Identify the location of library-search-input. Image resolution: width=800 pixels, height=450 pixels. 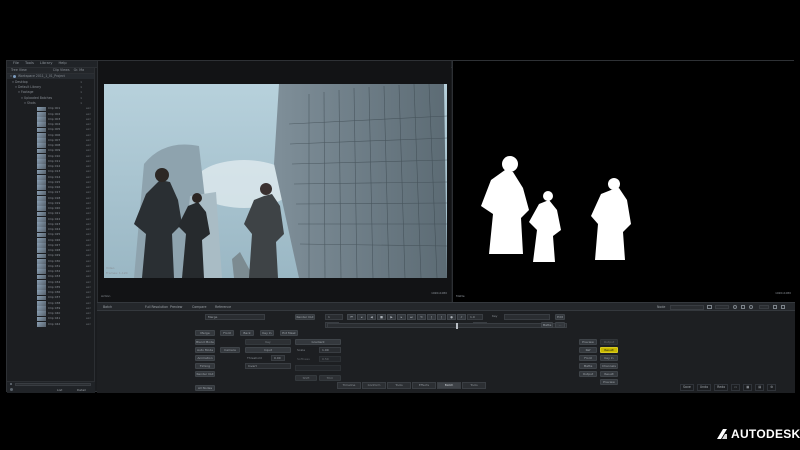
(53, 384).